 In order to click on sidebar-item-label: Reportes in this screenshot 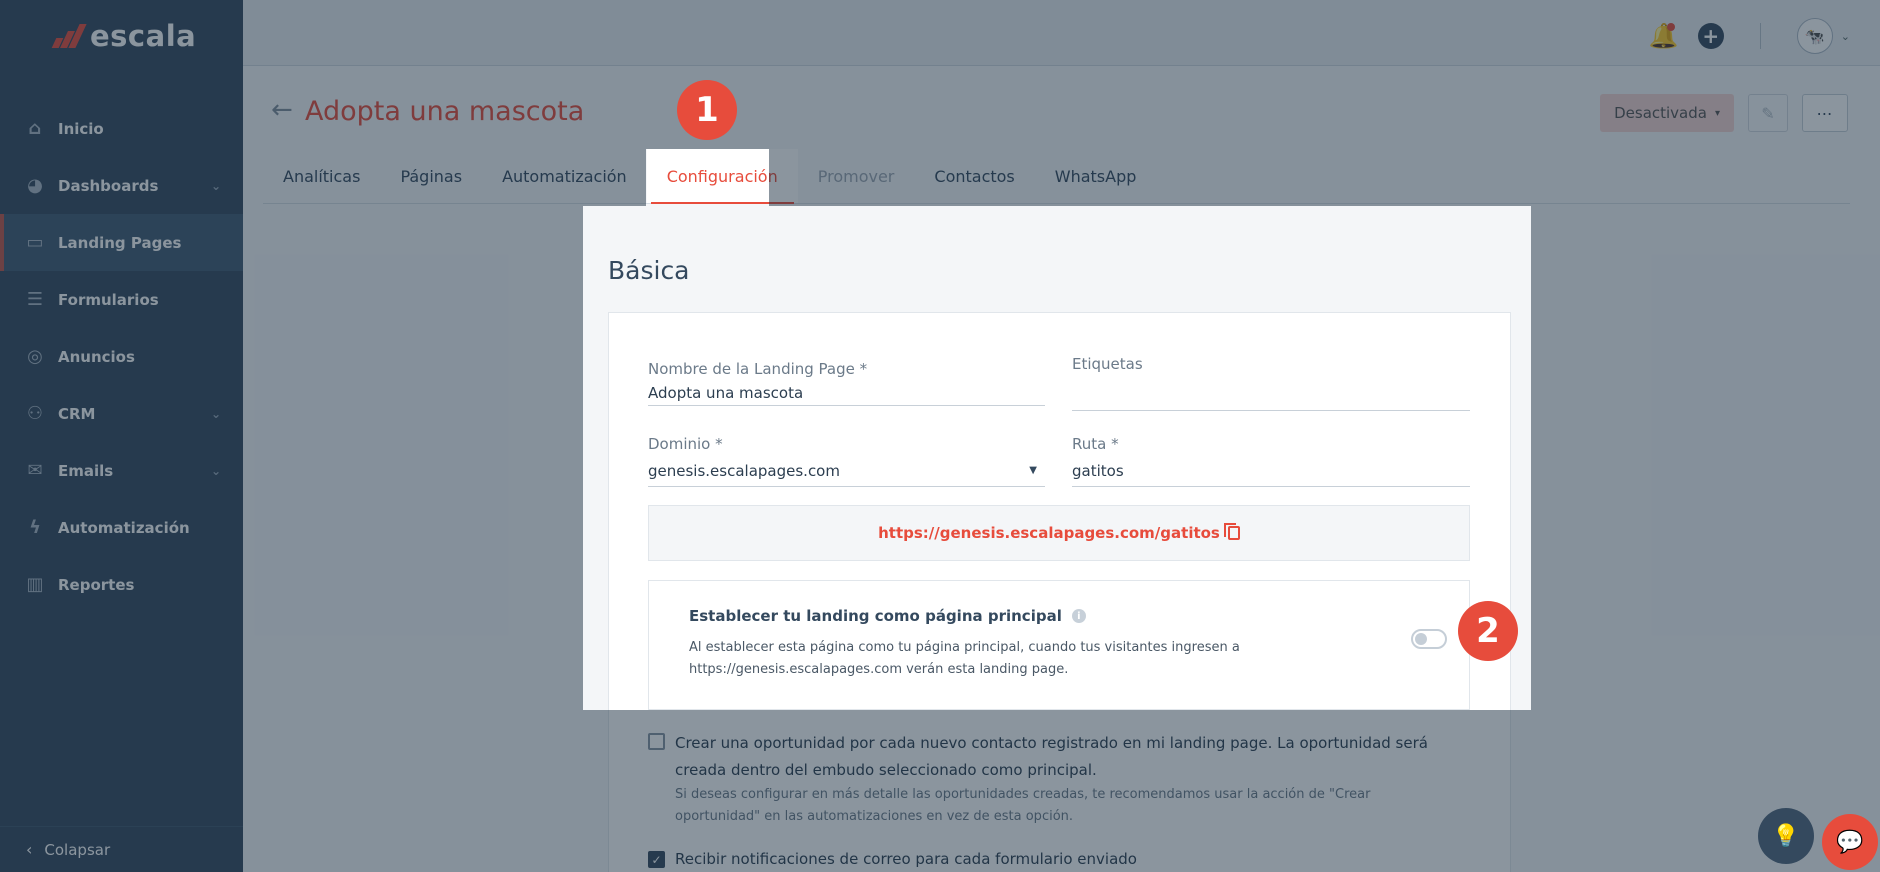, I will do `click(96, 584)`.